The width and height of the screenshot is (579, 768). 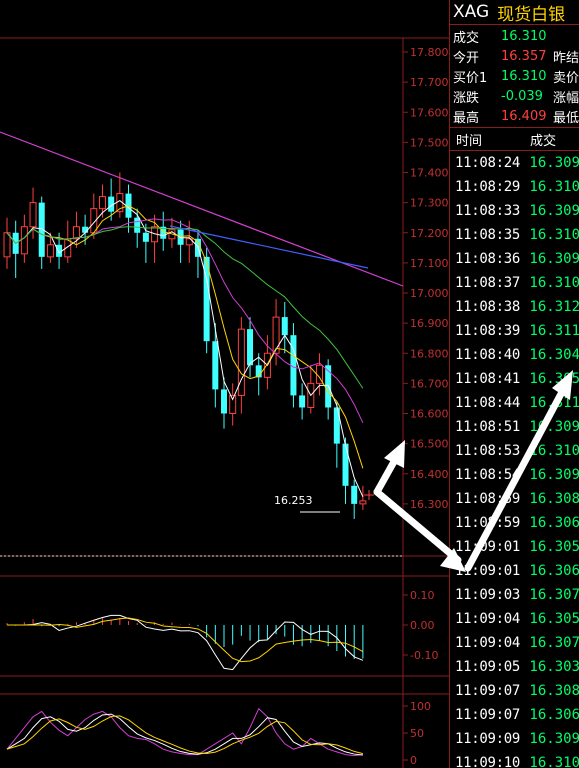 What do you see at coordinates (429, 52) in the screenshot?
I see `price-tick-label: 17.800` at bounding box center [429, 52].